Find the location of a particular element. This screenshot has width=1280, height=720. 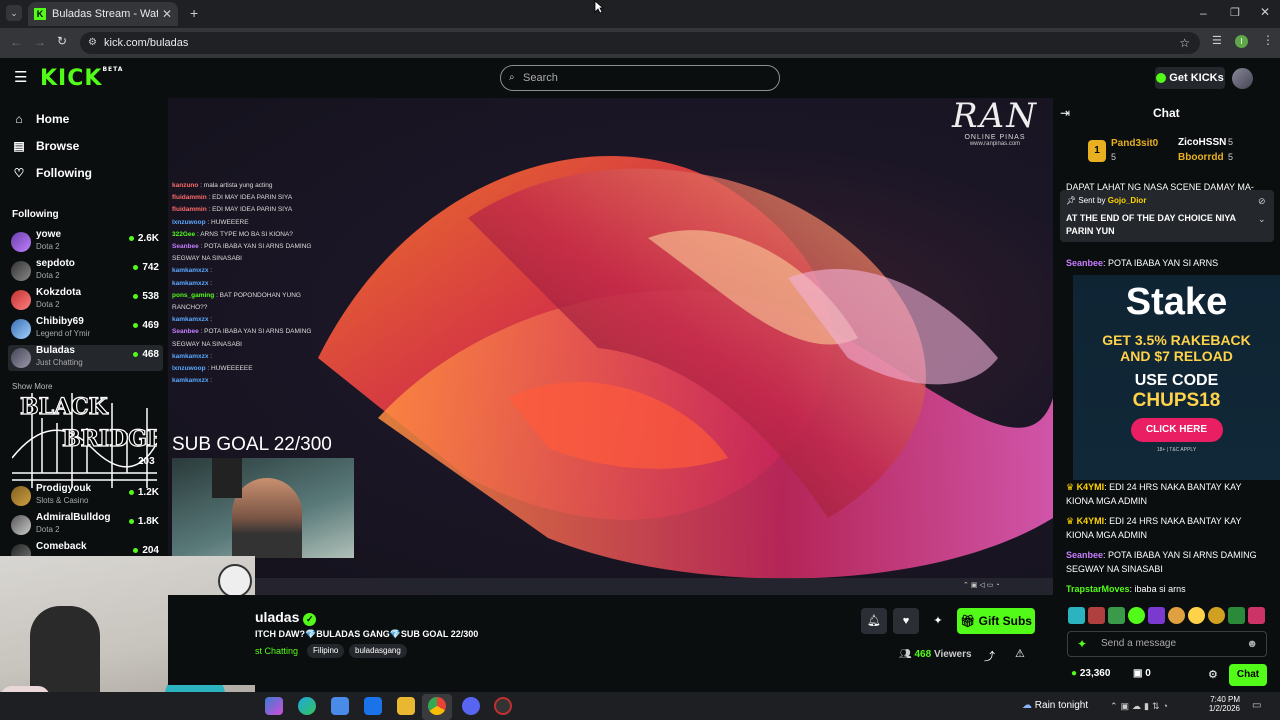

channel-category: Dota 2 is located at coordinates (48, 246).